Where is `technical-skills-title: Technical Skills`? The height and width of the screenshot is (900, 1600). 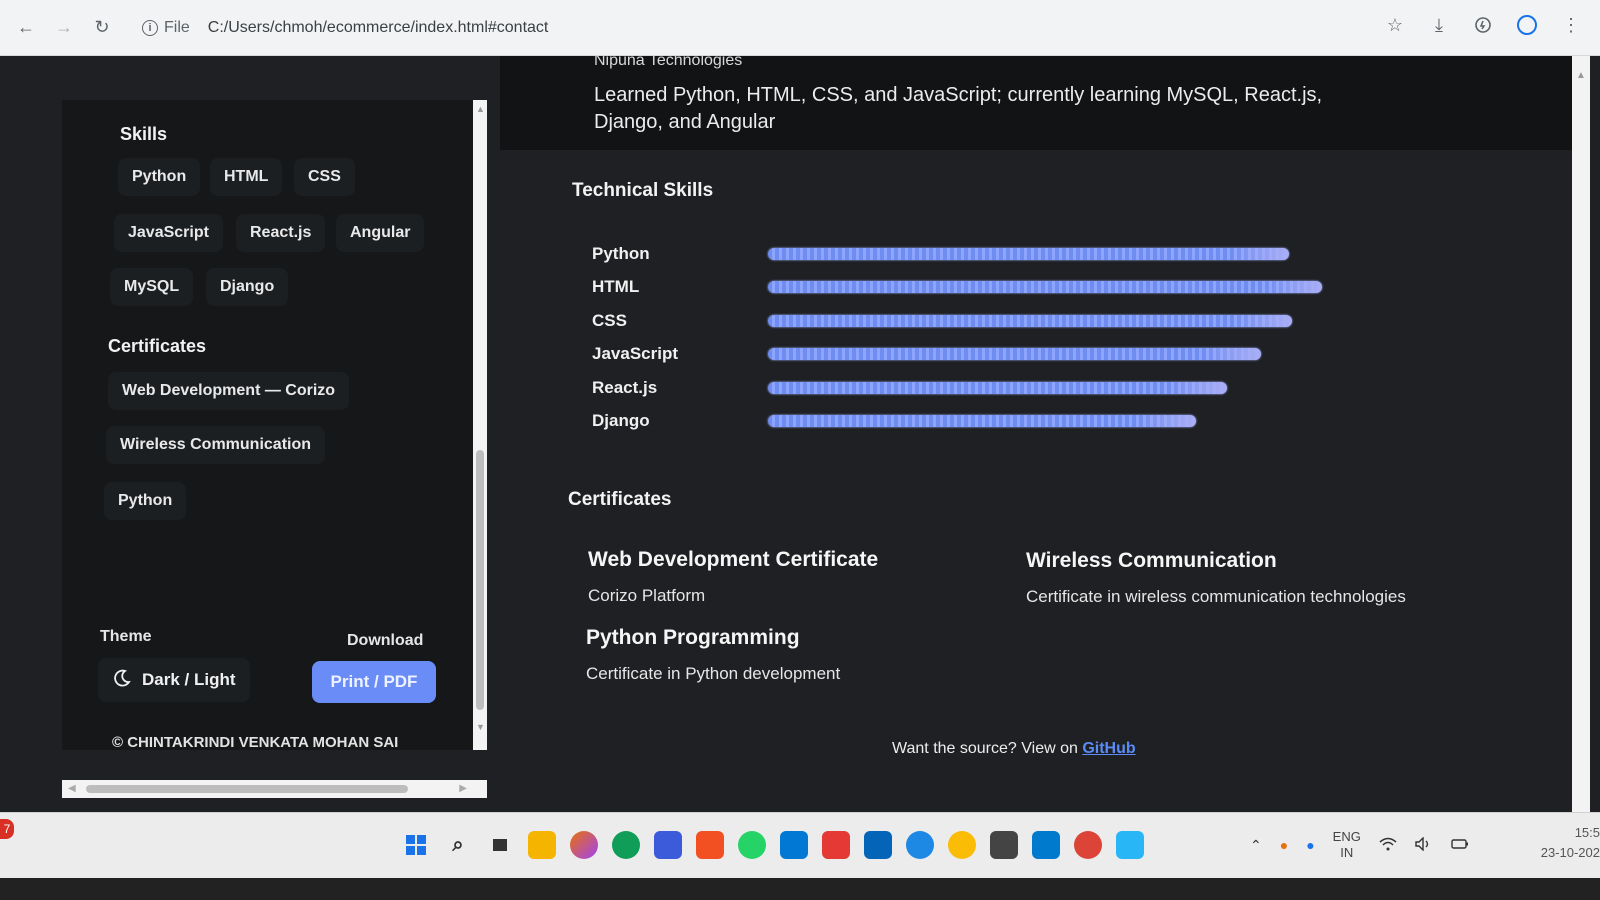
technical-skills-title: Technical Skills is located at coordinates (643, 190).